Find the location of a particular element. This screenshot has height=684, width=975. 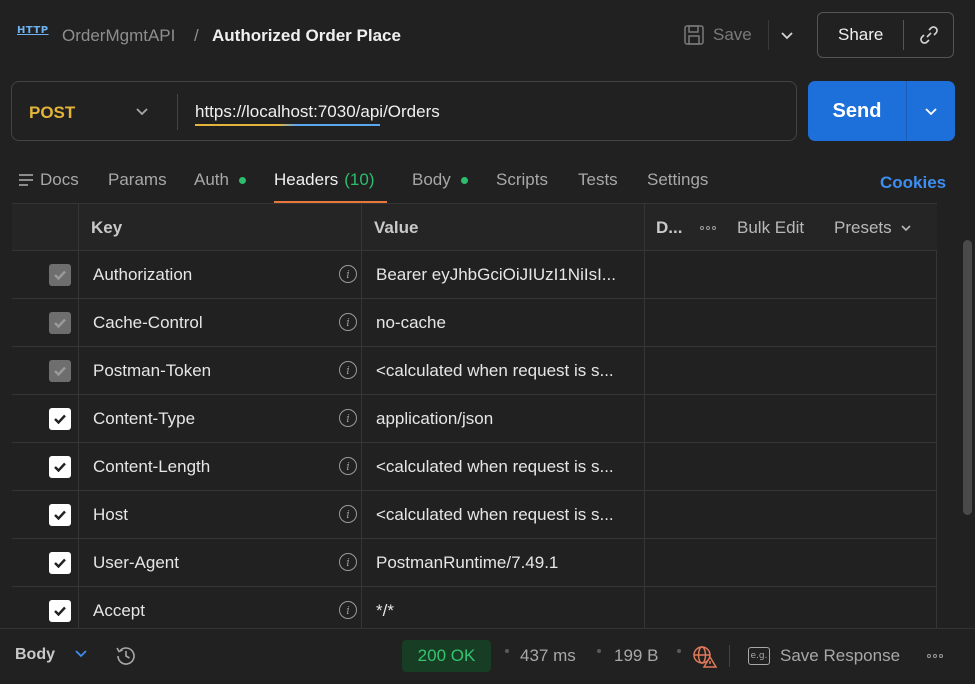

history-icon is located at coordinates (126, 656).